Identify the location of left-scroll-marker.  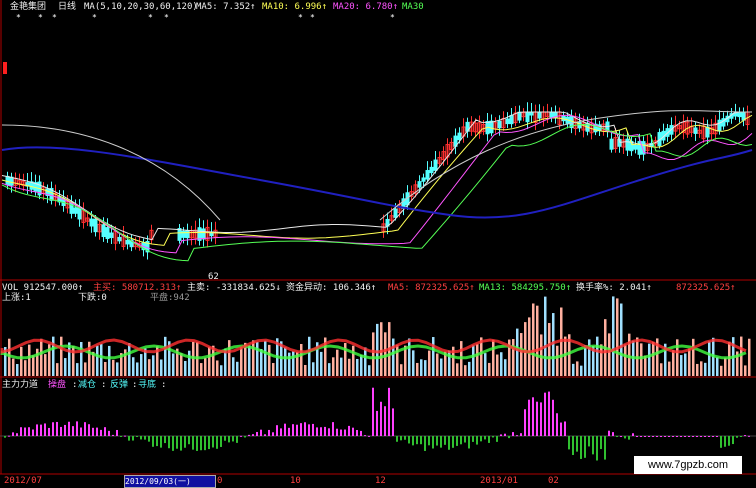
(5, 68).